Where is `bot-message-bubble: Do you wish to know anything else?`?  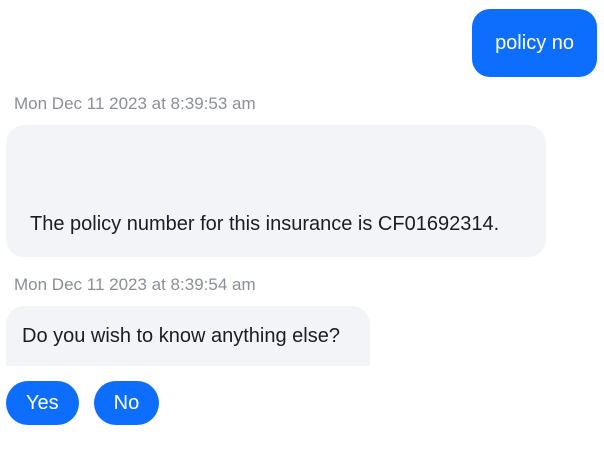 bot-message-bubble: Do you wish to know anything else? is located at coordinates (188, 336).